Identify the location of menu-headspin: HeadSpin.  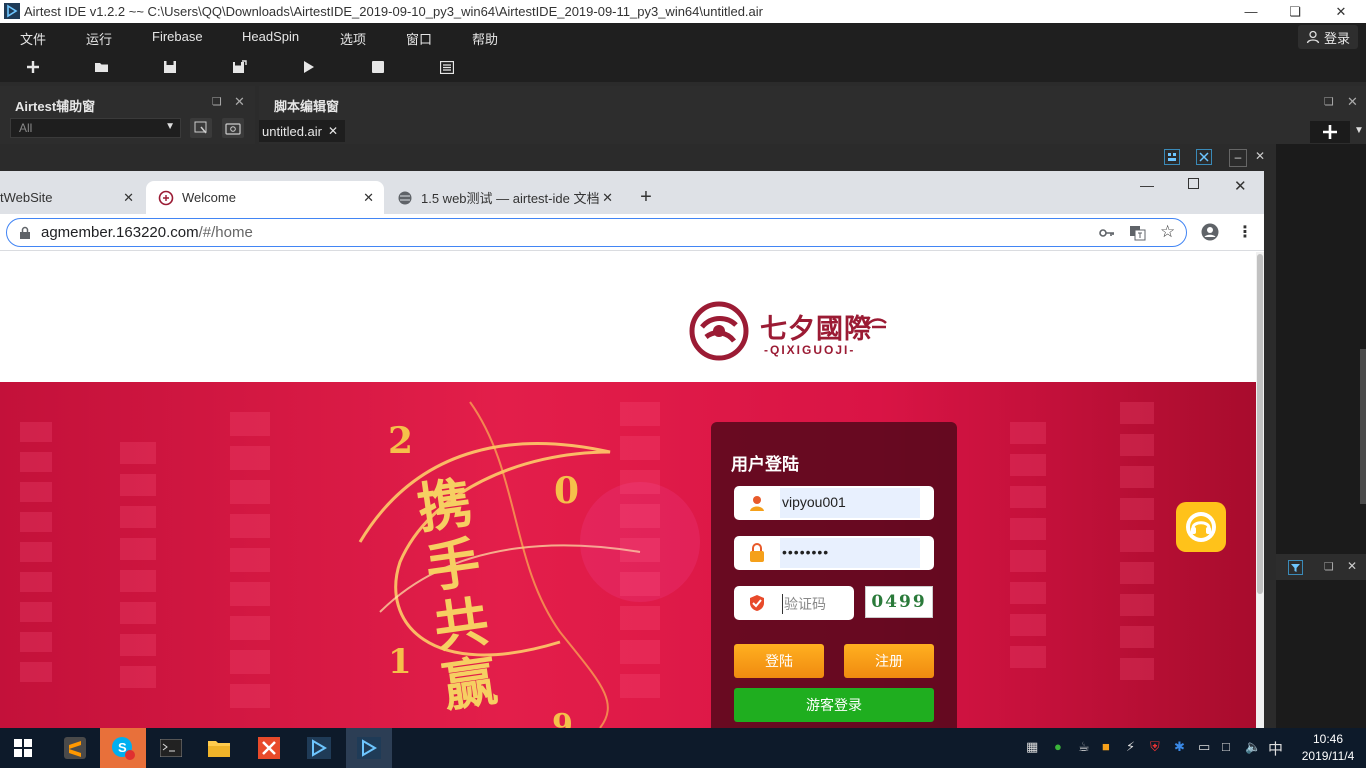
(270, 36).